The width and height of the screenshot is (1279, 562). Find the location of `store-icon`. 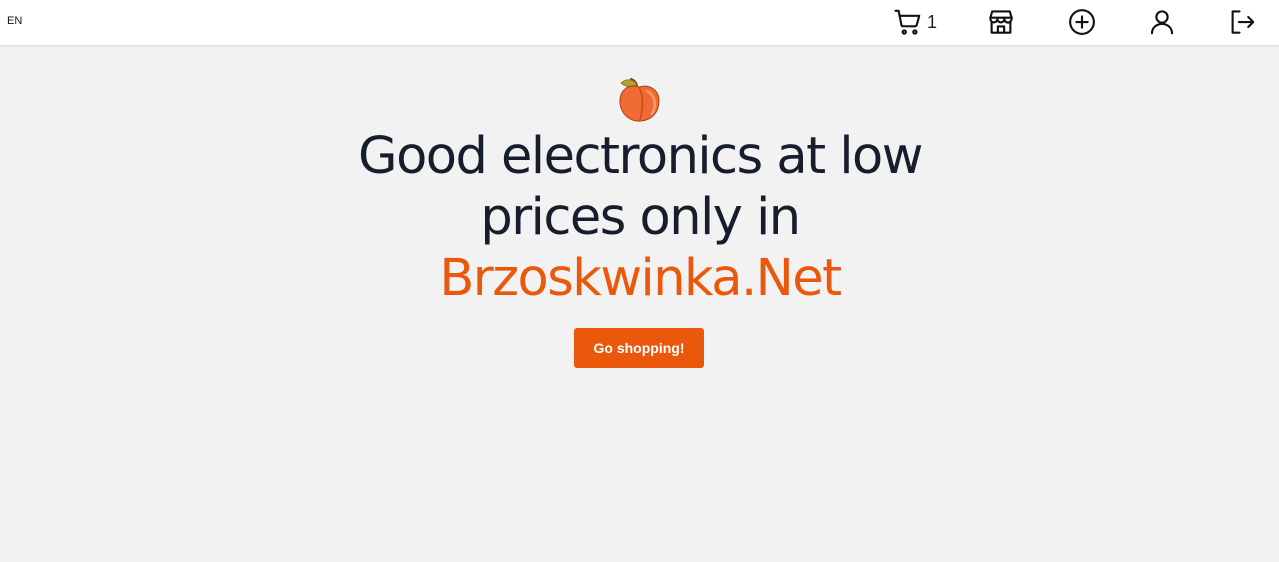

store-icon is located at coordinates (1001, 22).